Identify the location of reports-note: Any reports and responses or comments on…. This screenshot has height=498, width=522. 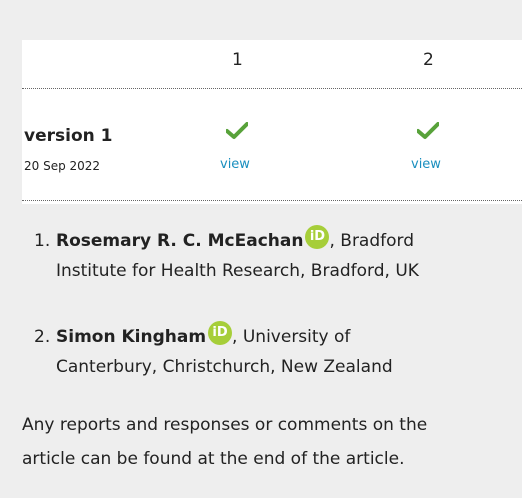
(267, 442).